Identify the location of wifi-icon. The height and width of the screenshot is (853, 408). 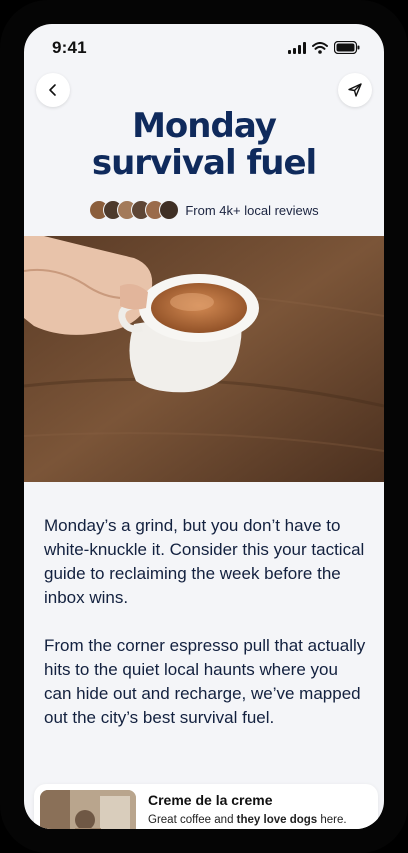
(320, 47).